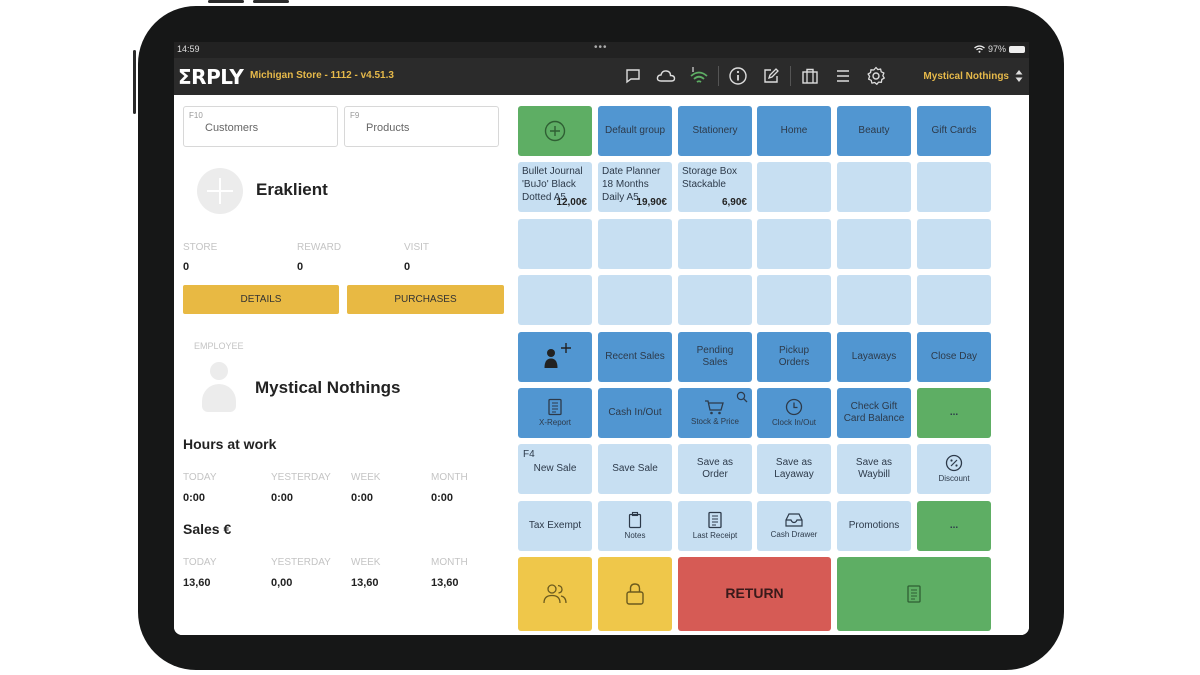  What do you see at coordinates (362, 498) in the screenshot?
I see `hours-week: 0:00` at bounding box center [362, 498].